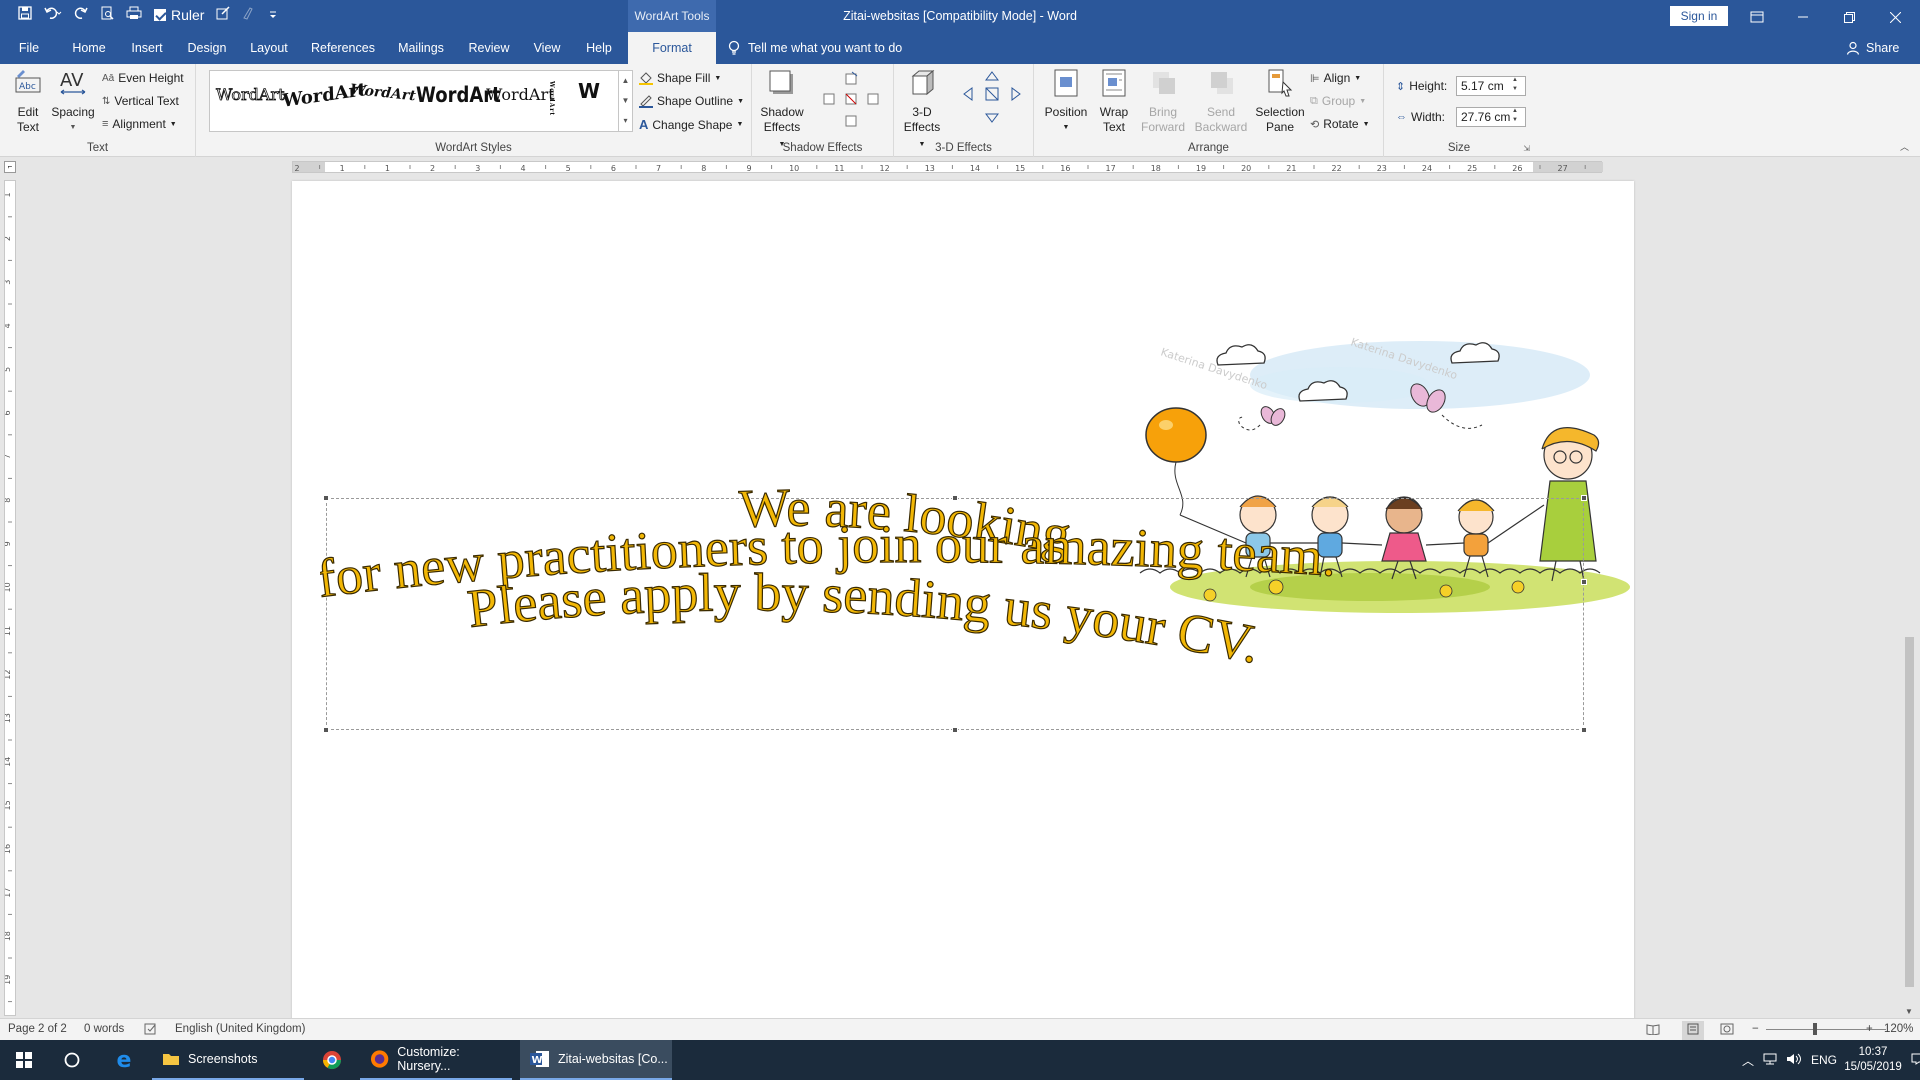 The height and width of the screenshot is (1080, 1920). Describe the element at coordinates (873, 99) in the screenshot. I see `nudge-shadow-right-icon` at that location.